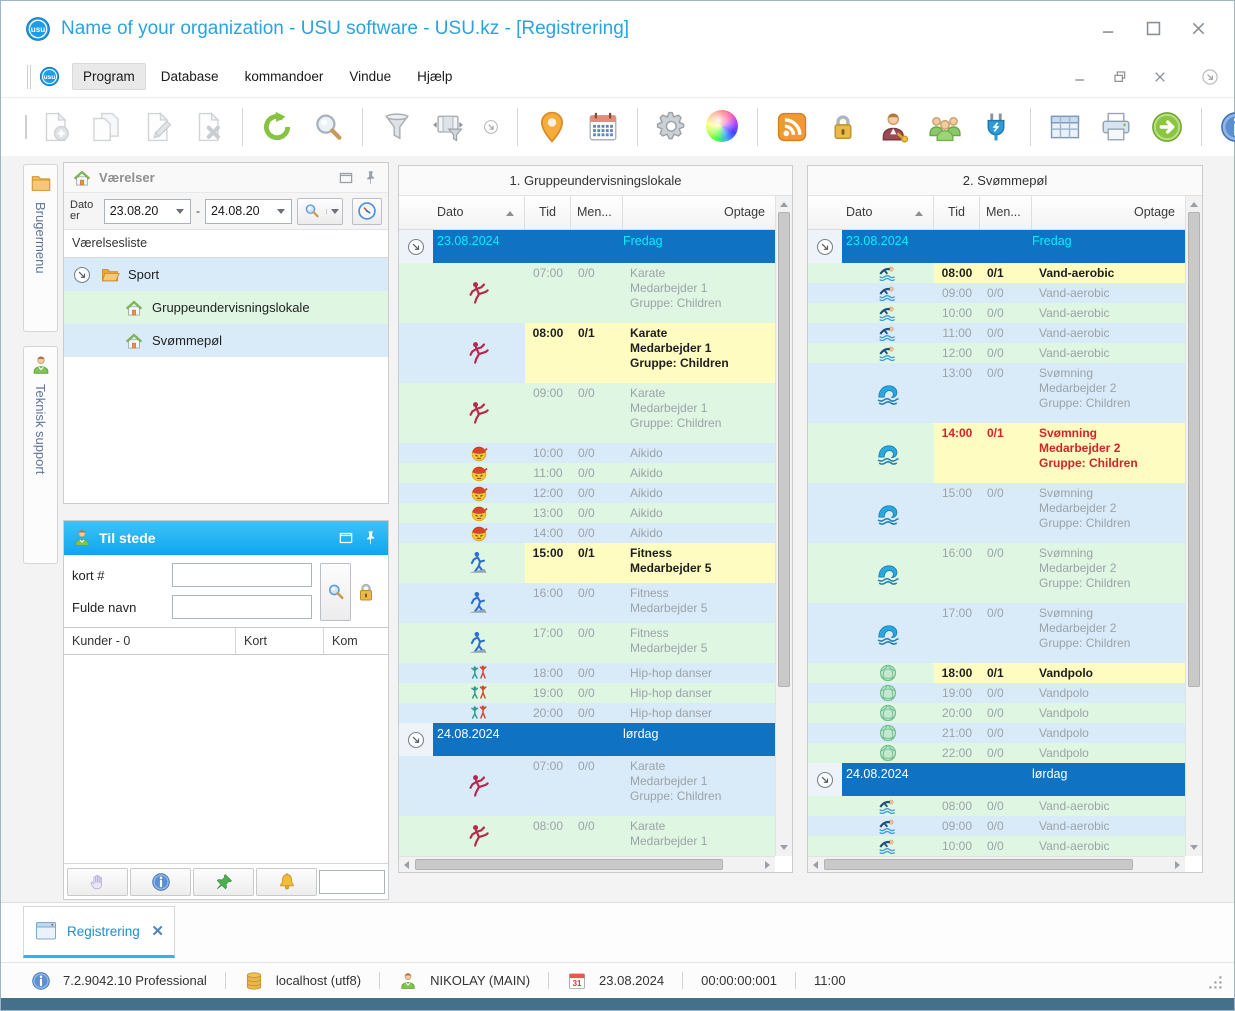  I want to click on schedule-slot-row: 13:00 0/0 Aikido, so click(587, 513).